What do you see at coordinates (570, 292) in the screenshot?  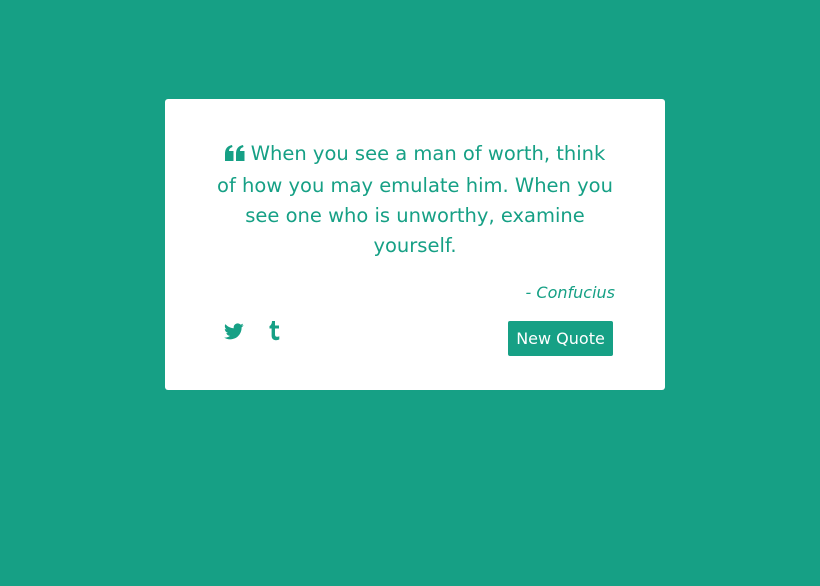 I see `quote-author: - Confucius` at bounding box center [570, 292].